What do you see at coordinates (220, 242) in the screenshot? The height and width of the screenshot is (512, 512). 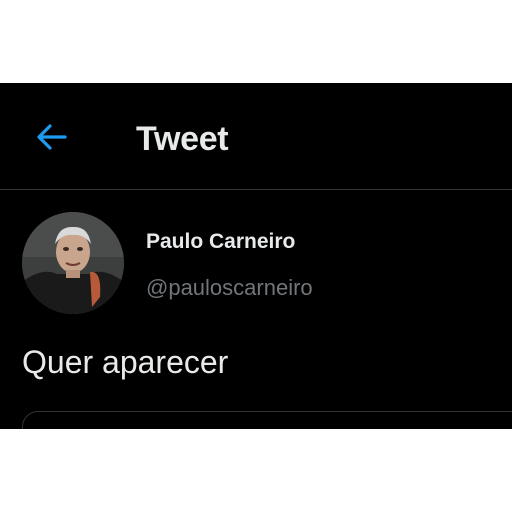 I see `author-name: Paulo Carneiro` at bounding box center [220, 242].